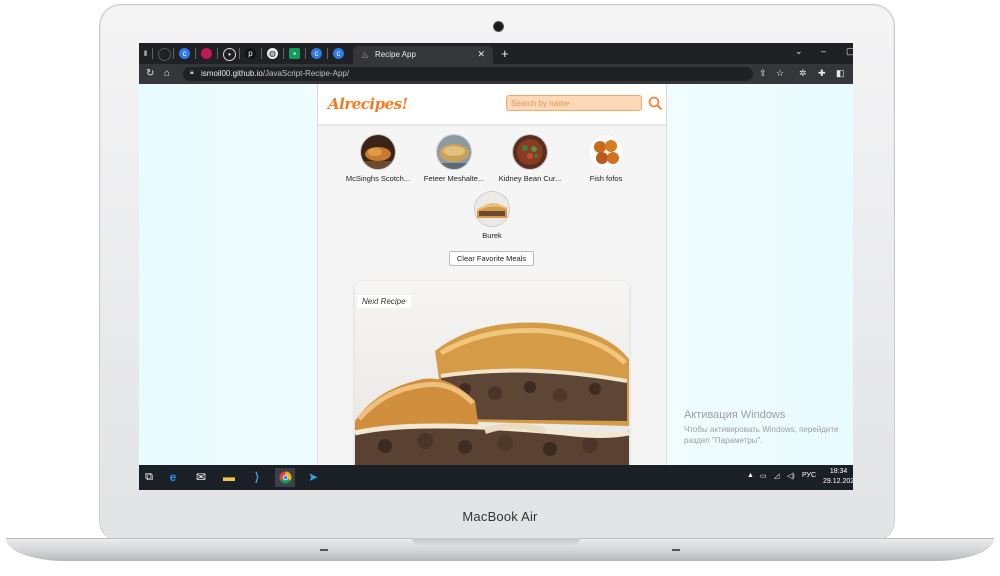 This screenshot has width=1000, height=576. What do you see at coordinates (809, 475) in the screenshot?
I see `language-indicator: РУС` at bounding box center [809, 475].